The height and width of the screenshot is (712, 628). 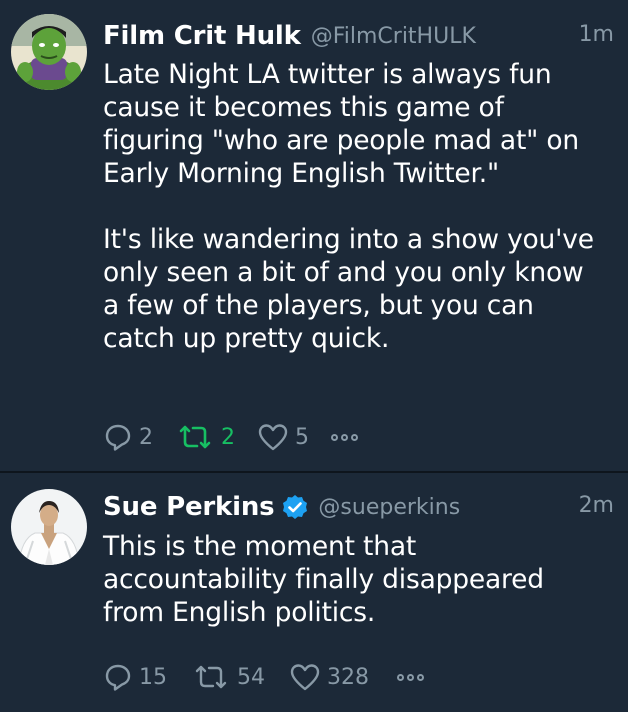 What do you see at coordinates (295, 507) in the screenshot?
I see `verified-badge-icon` at bounding box center [295, 507].